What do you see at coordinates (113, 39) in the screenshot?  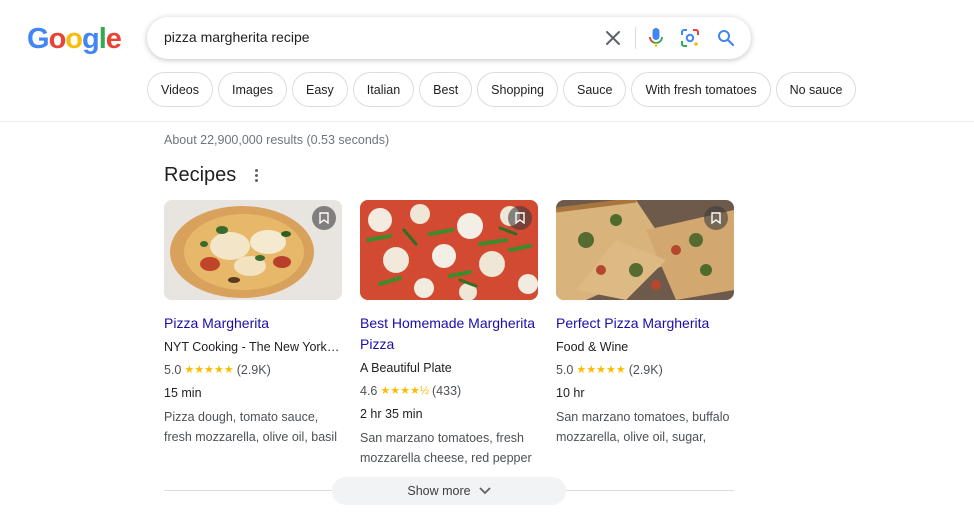 I see `logo-letter: e` at bounding box center [113, 39].